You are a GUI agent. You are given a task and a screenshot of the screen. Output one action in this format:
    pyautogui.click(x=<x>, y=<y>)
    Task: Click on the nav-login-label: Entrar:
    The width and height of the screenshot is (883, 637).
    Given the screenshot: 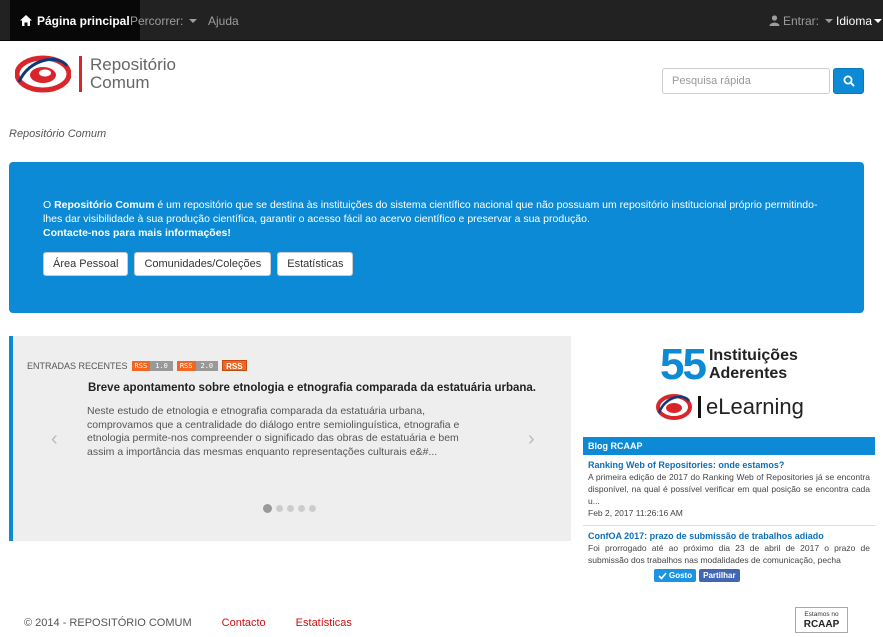 What is the action you would take?
    pyautogui.click(x=801, y=20)
    